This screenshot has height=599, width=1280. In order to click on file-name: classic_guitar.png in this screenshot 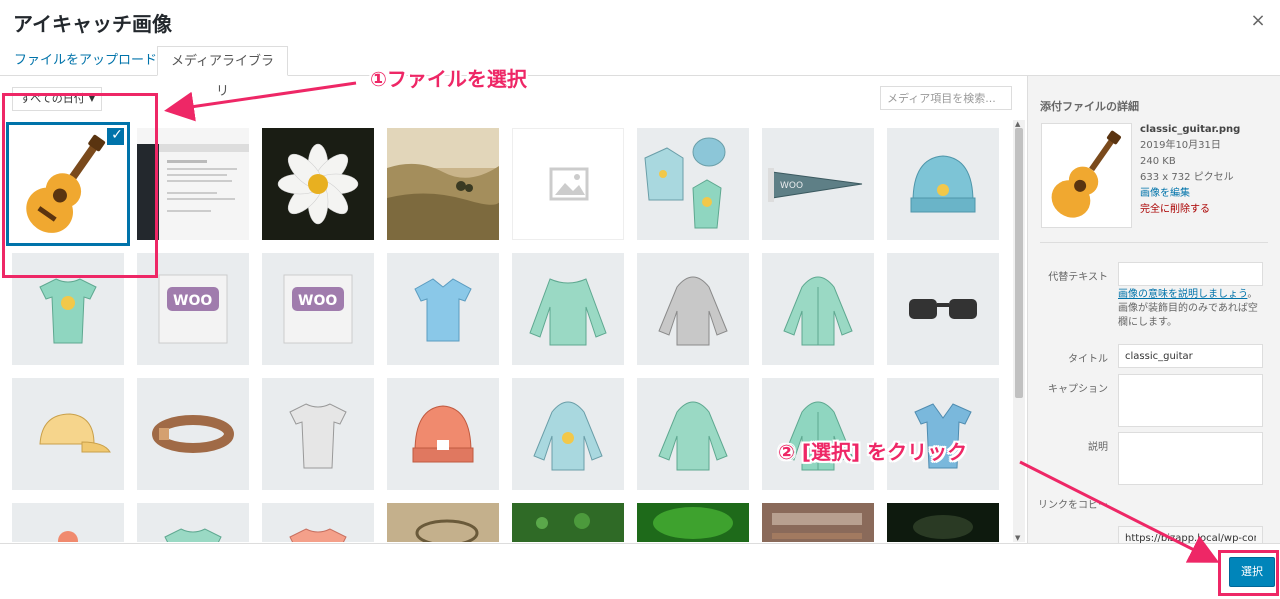, I will do `click(1190, 129)`.